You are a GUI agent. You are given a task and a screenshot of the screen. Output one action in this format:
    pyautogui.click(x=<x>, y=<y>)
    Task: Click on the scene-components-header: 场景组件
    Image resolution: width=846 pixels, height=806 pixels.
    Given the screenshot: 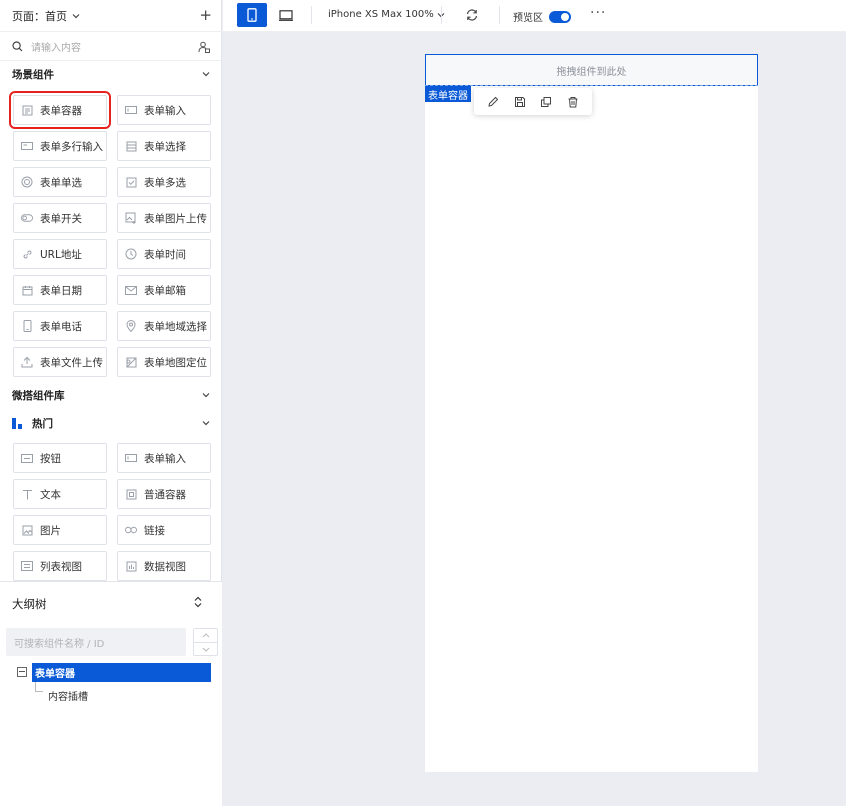 What is the action you would take?
    pyautogui.click(x=111, y=74)
    